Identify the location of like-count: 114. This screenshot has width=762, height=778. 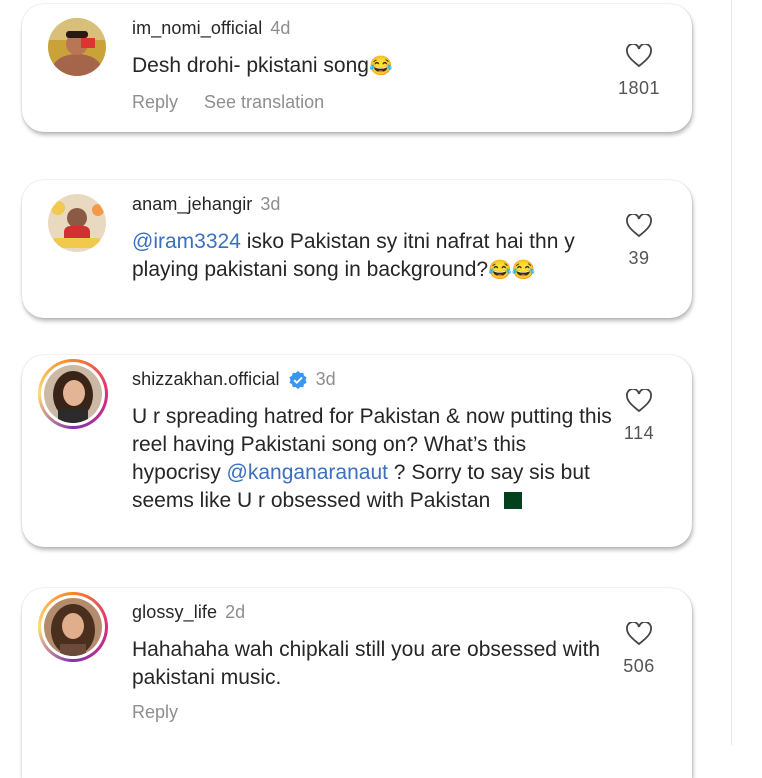
(639, 433).